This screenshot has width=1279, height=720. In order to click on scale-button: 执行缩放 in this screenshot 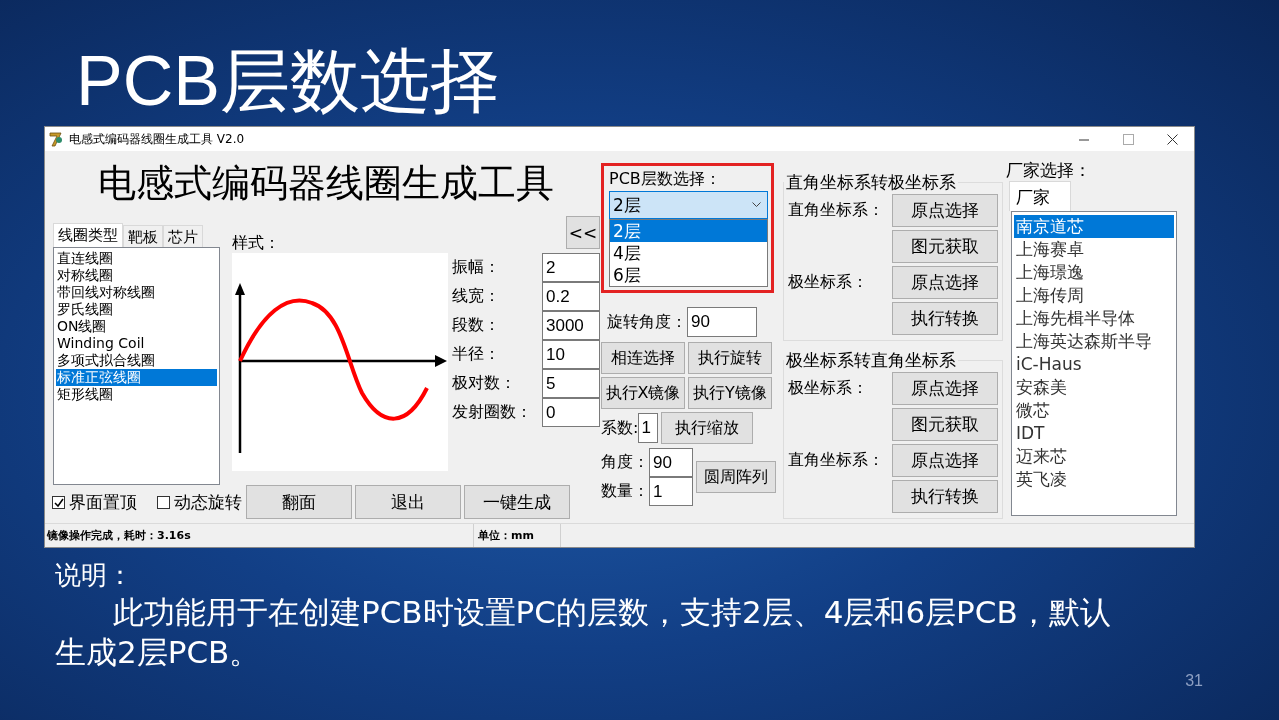, I will do `click(707, 428)`.